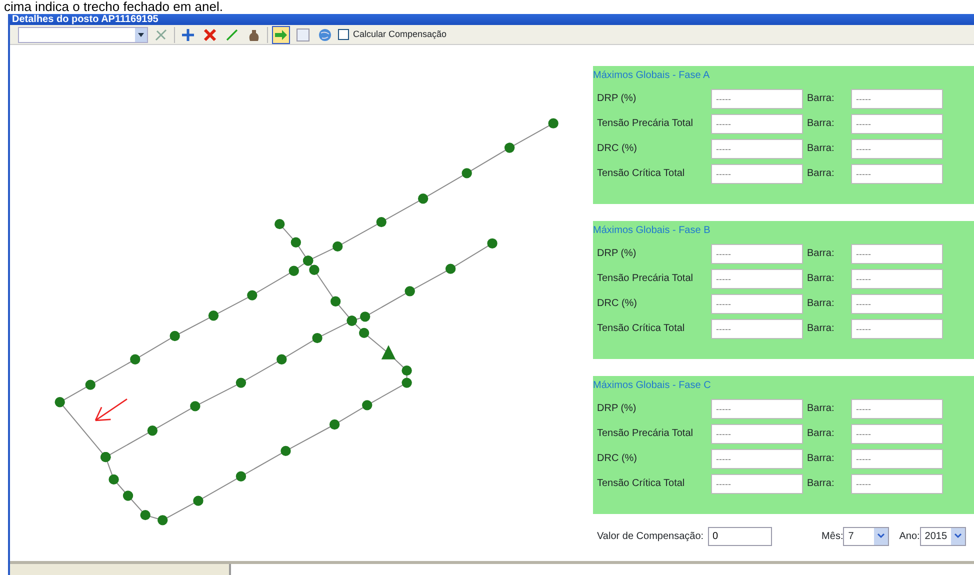 The image size is (974, 575). I want to click on panel-title: Máximos Globais - Fase B, so click(652, 229).